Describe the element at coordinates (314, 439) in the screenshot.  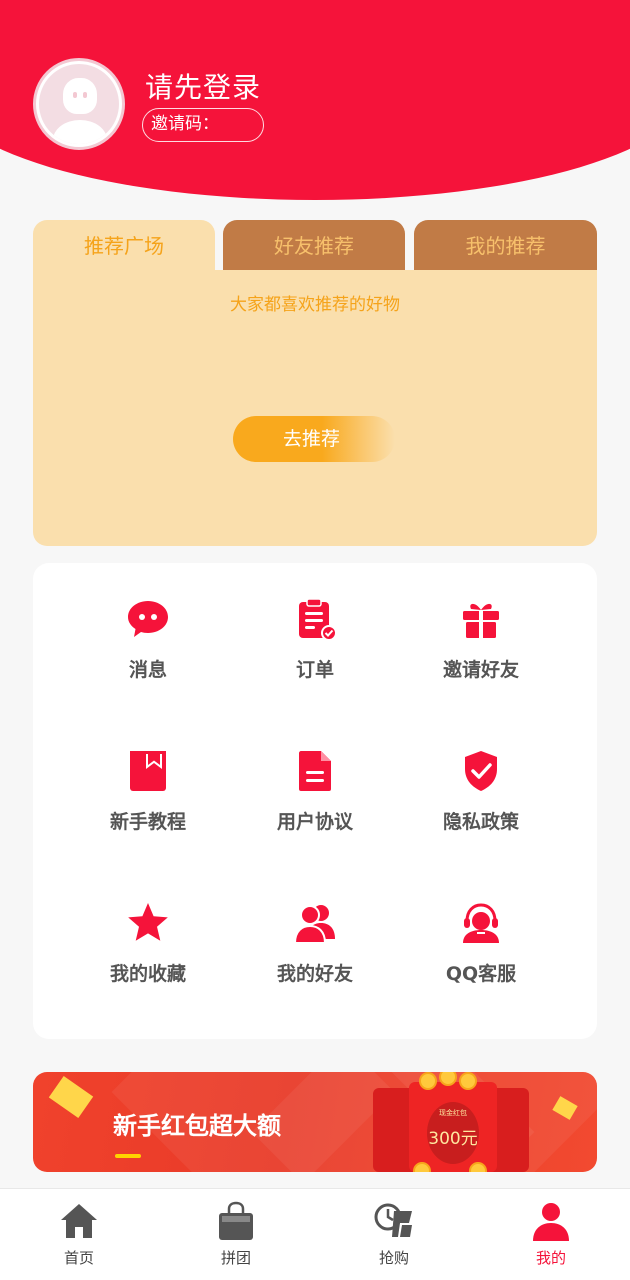
I see `go-recommend-button: 去推荐` at that location.